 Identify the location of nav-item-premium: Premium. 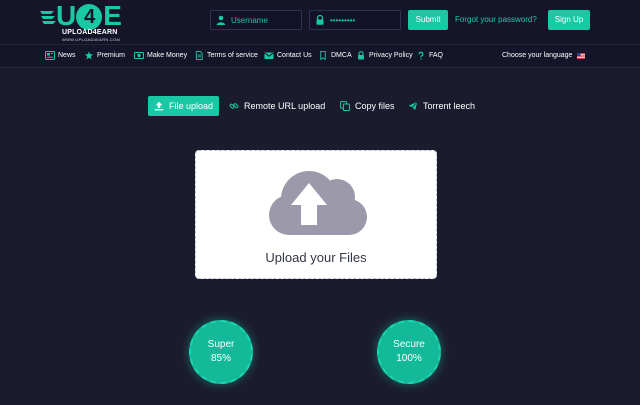
(104, 55).